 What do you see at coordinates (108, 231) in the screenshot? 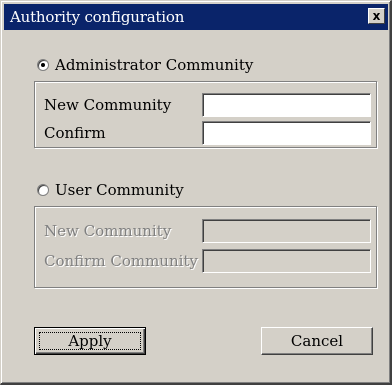
I see `user-new-community-label: New Community` at bounding box center [108, 231].